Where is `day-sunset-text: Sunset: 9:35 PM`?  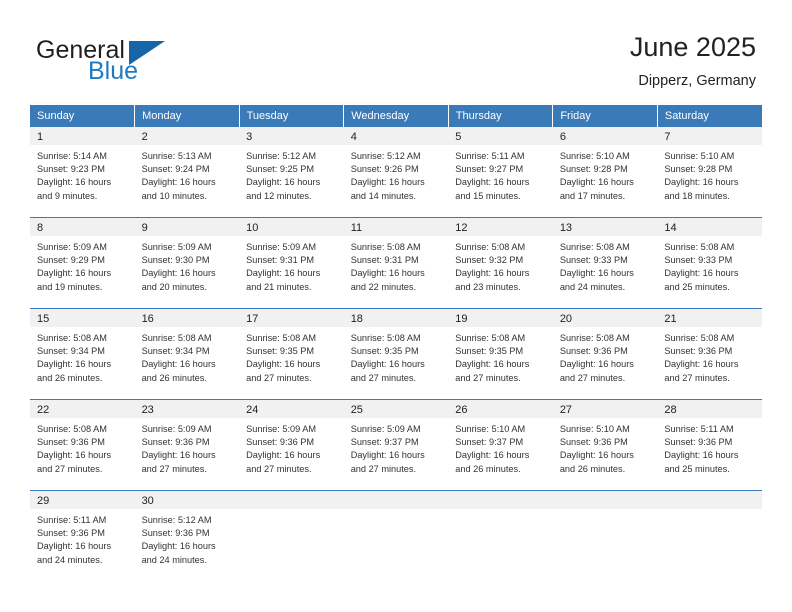 day-sunset-text: Sunset: 9:35 PM is located at coordinates (489, 351).